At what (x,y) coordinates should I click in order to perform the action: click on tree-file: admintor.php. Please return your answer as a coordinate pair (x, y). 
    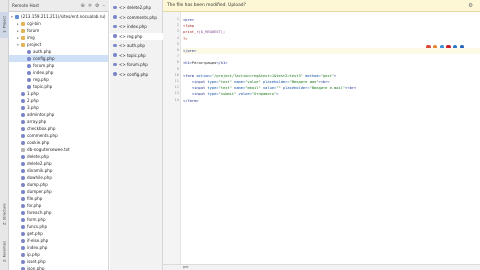
    Looking at the image, I should click on (58, 114).